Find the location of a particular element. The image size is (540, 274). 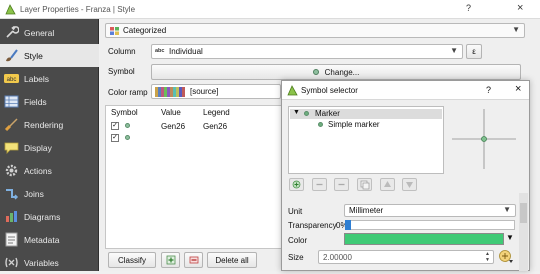

transparency-slider is located at coordinates (430, 225).